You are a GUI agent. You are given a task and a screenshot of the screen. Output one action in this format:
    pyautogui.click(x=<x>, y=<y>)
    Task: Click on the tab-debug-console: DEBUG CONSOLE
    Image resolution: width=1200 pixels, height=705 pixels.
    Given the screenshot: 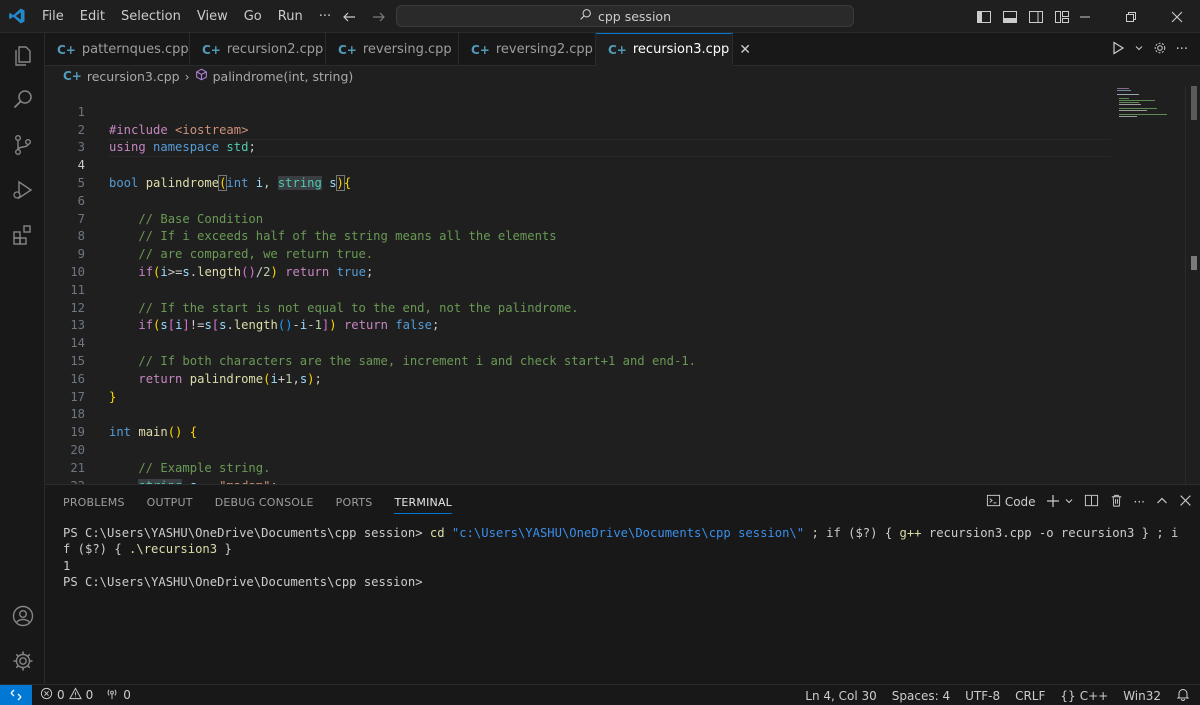 What is the action you would take?
    pyautogui.click(x=264, y=502)
    